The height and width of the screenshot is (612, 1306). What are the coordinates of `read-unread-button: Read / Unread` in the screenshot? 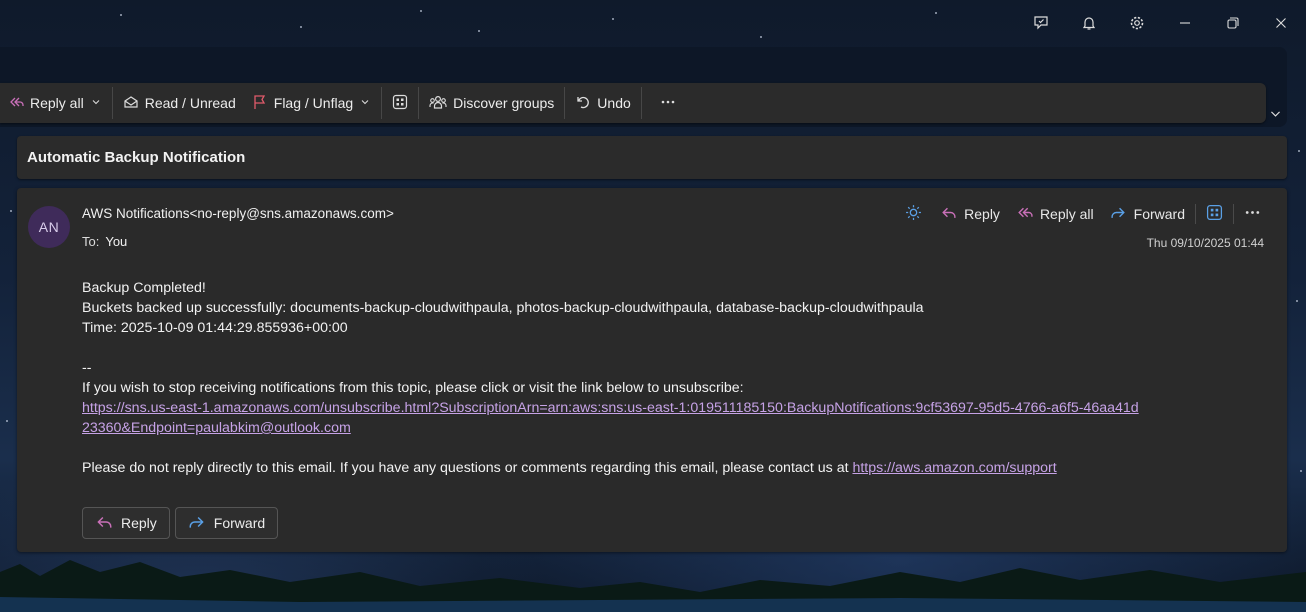 It's located at (179, 103).